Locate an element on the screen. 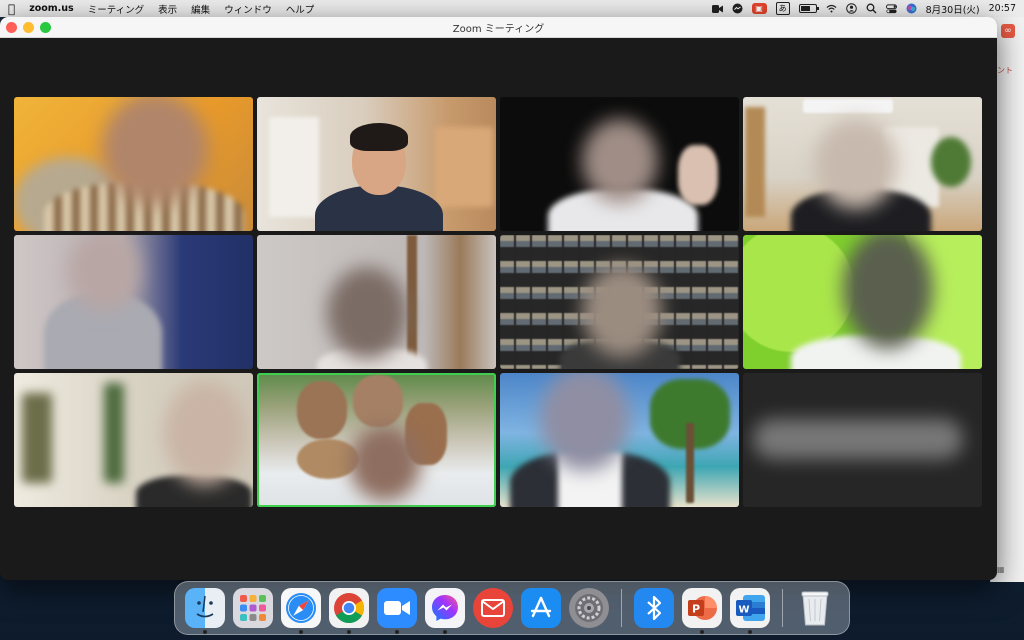 The height and width of the screenshot is (640, 1024). close-window-button is located at coordinates (11, 27).